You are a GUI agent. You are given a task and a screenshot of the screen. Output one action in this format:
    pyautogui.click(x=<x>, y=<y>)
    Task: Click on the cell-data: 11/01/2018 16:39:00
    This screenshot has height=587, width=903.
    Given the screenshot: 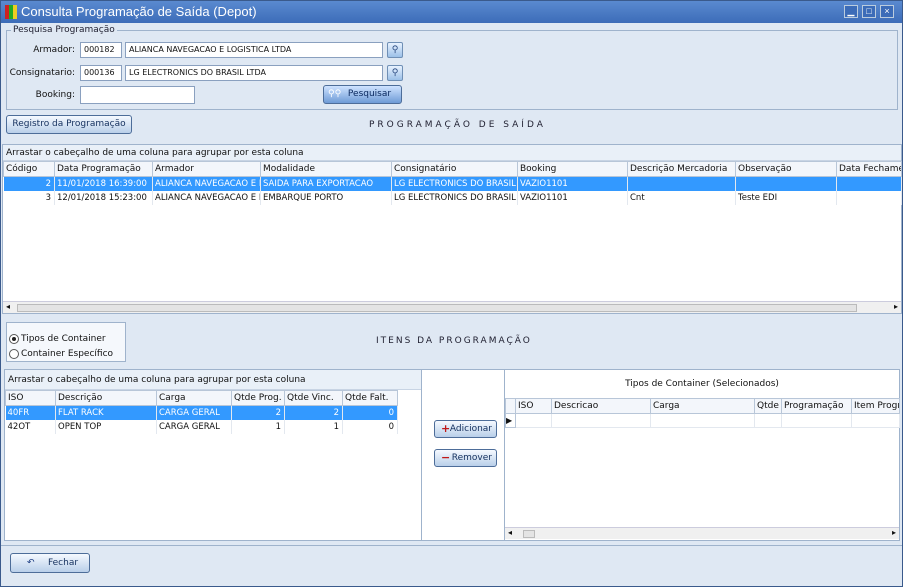 What is the action you would take?
    pyautogui.click(x=103, y=183)
    